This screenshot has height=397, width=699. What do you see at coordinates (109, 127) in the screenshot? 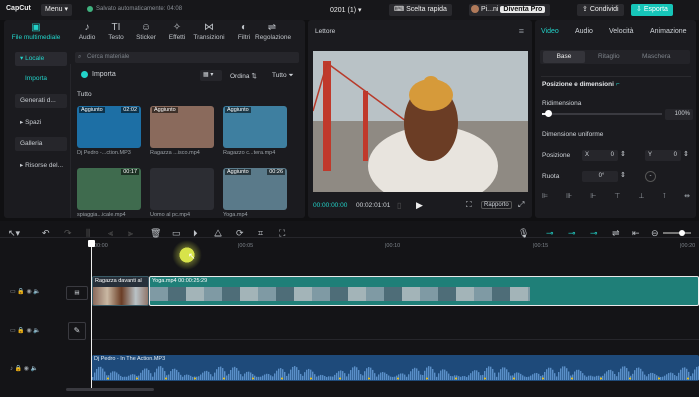
I see `media-thumbnail: Aggiunto 02:02` at bounding box center [109, 127].